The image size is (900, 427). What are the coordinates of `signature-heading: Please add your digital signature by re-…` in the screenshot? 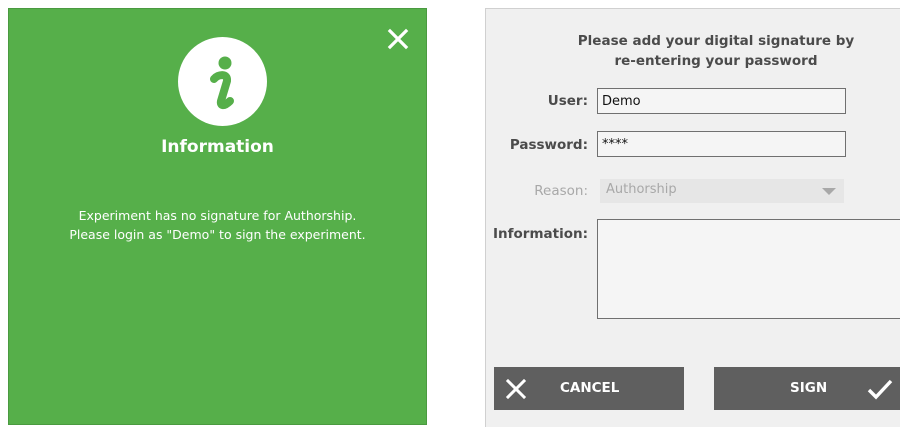 It's located at (716, 51).